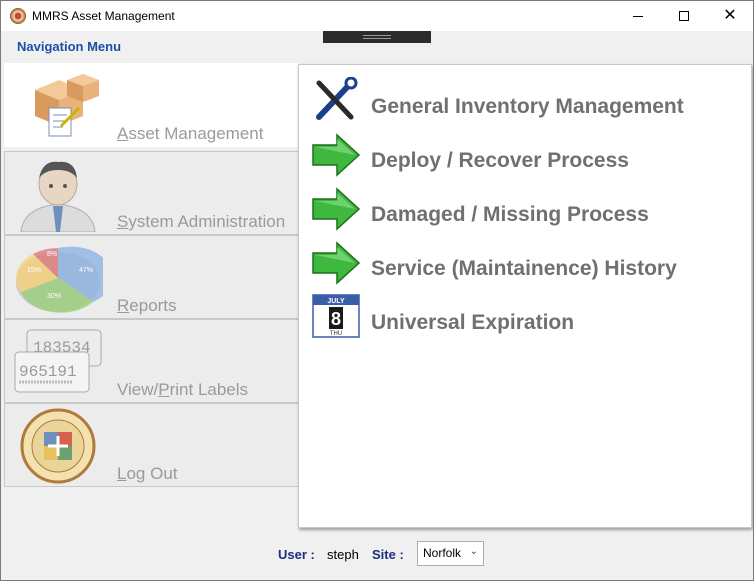 The image size is (754, 581). Describe the element at coordinates (34, 270) in the screenshot. I see `slice-label: 15%` at that location.